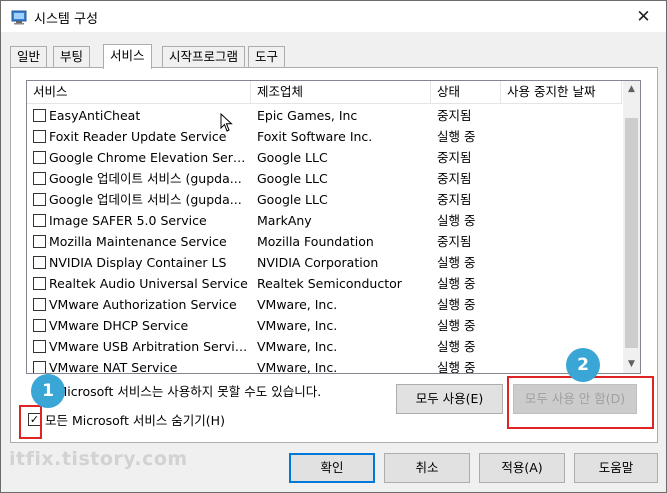 The image size is (667, 493). I want to click on table-row: VMware DHCP Service VMware, Inc. 실행 중, so click(324, 325).